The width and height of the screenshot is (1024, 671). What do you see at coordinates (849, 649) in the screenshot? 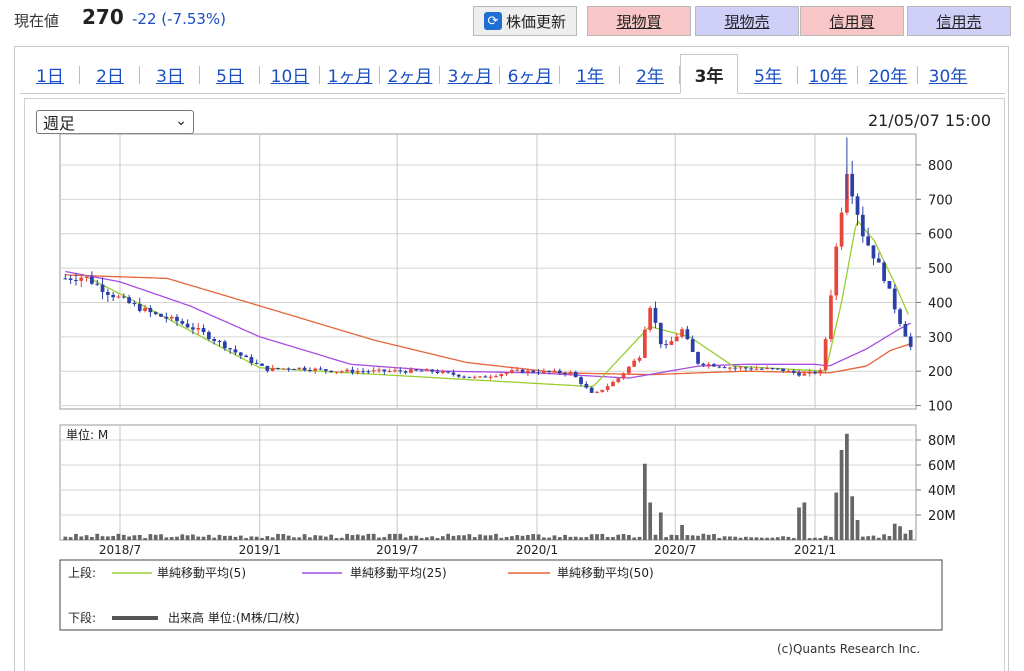
I see `copyright-credit: (c)Quants Research Inc.` at bounding box center [849, 649].